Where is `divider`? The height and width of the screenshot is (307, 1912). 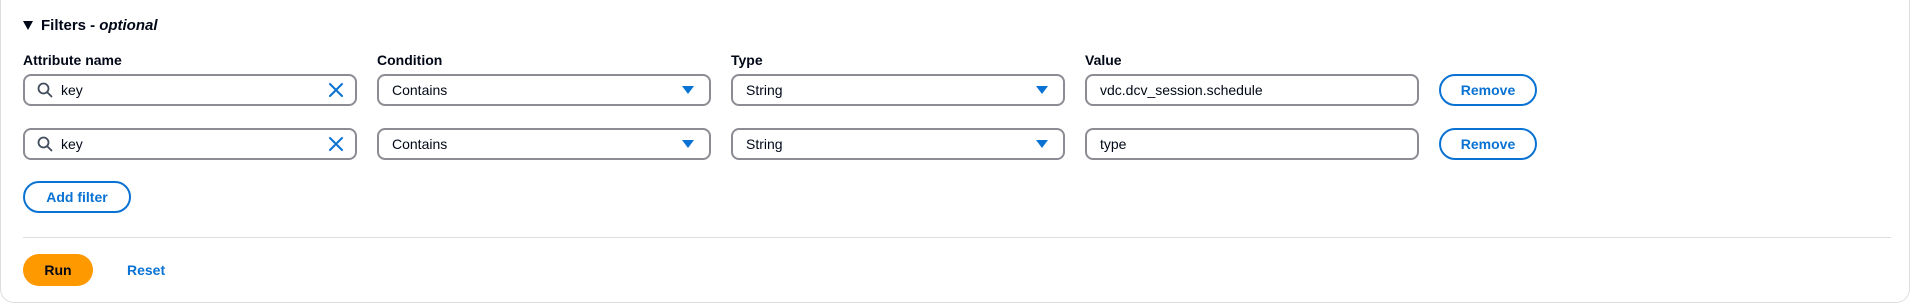
divider is located at coordinates (957, 237).